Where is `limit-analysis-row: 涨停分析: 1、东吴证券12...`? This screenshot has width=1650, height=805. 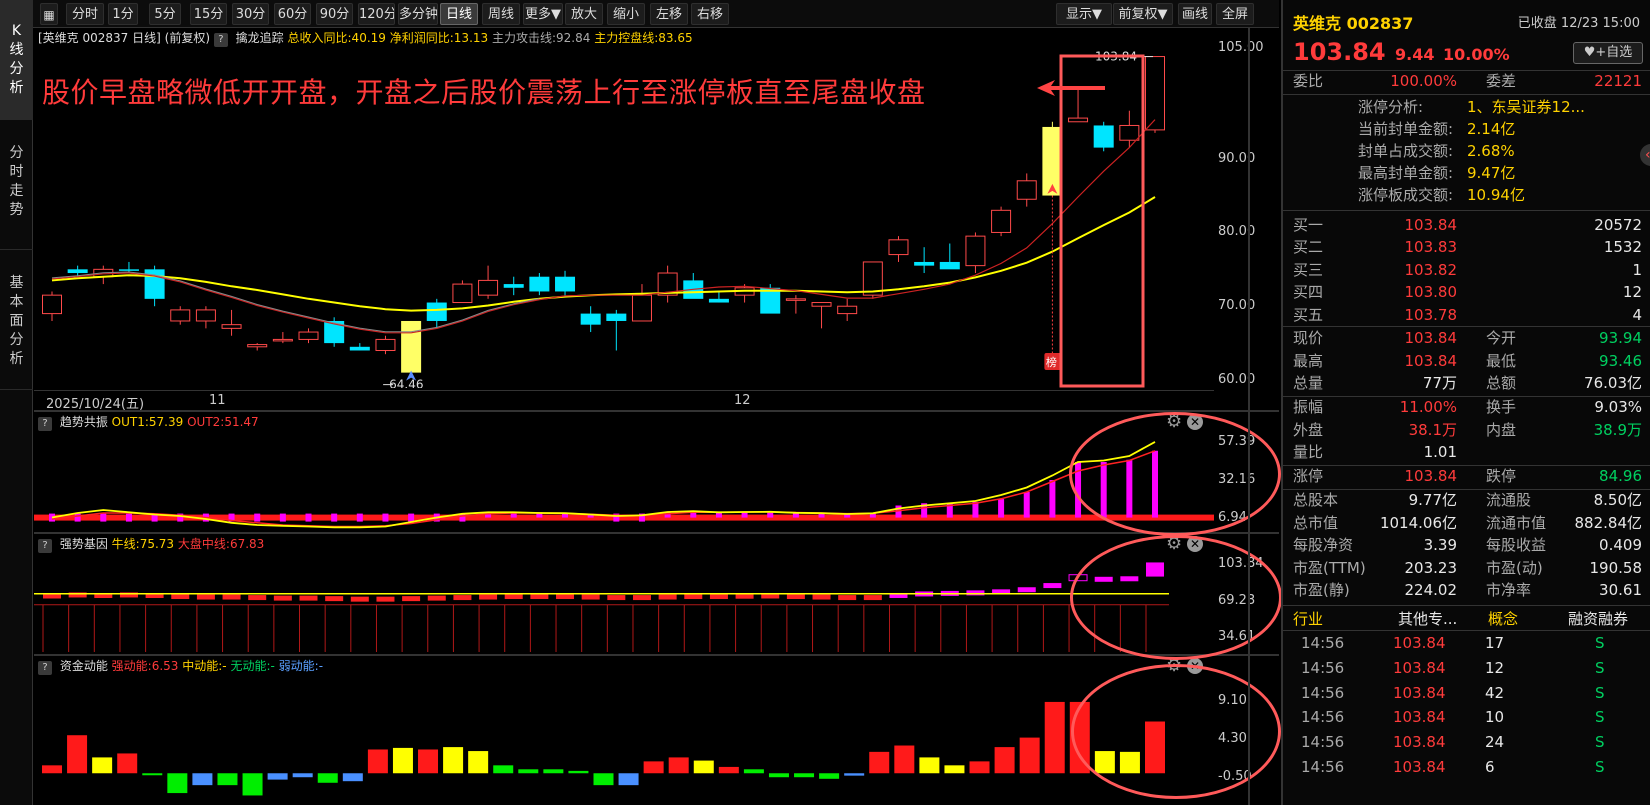
limit-analysis-row: 涨停分析: 1、东吴证券12... is located at coordinates (1466, 107).